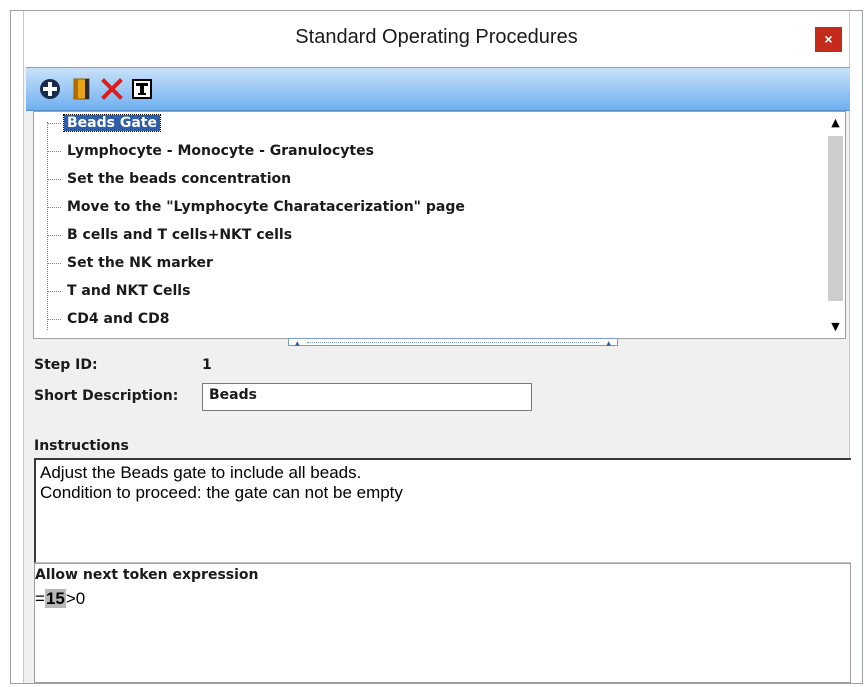  I want to click on token-expression-label: Allow next token expression, so click(147, 575).